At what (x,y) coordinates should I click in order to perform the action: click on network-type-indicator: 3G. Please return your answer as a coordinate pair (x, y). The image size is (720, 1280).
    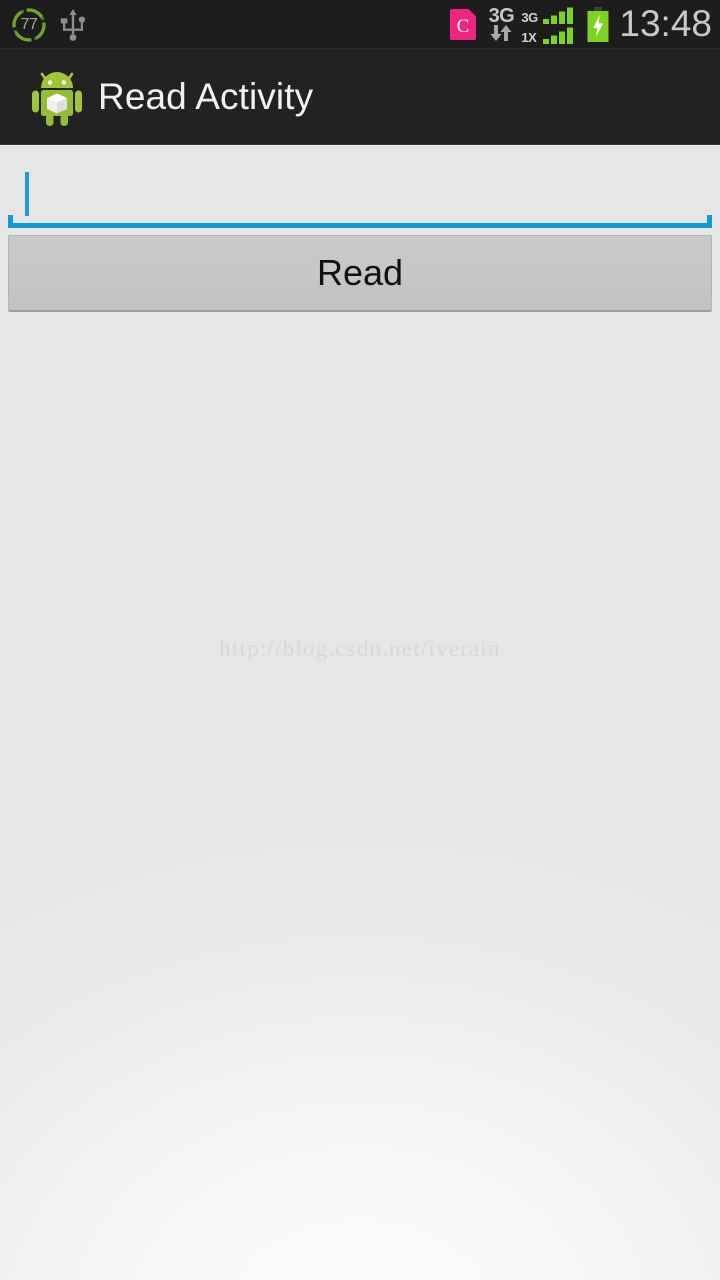
    Looking at the image, I should click on (501, 25).